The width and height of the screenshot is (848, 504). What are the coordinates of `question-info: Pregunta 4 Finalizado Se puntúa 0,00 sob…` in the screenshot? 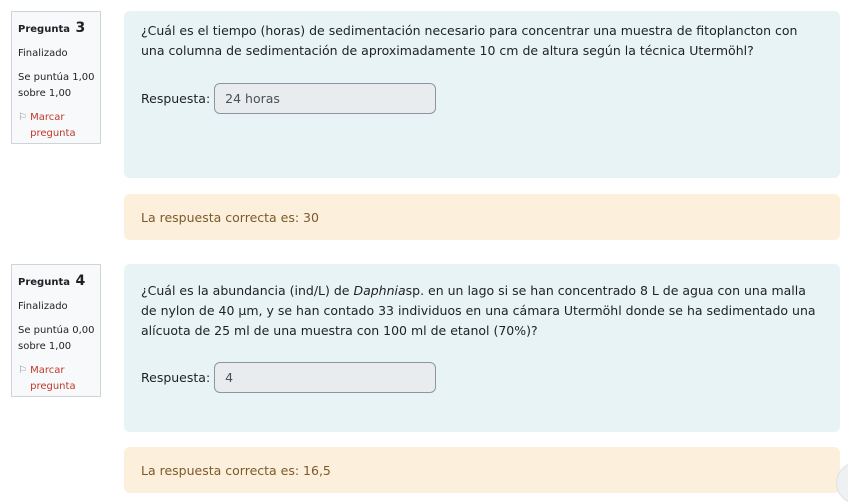 It's located at (56, 330).